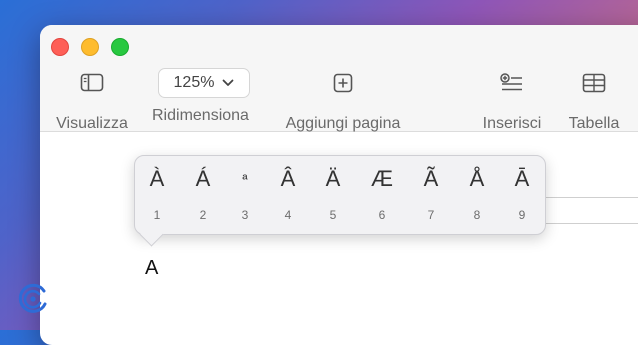 This screenshot has width=638, height=345. I want to click on accent-glyph: Â, so click(288, 178).